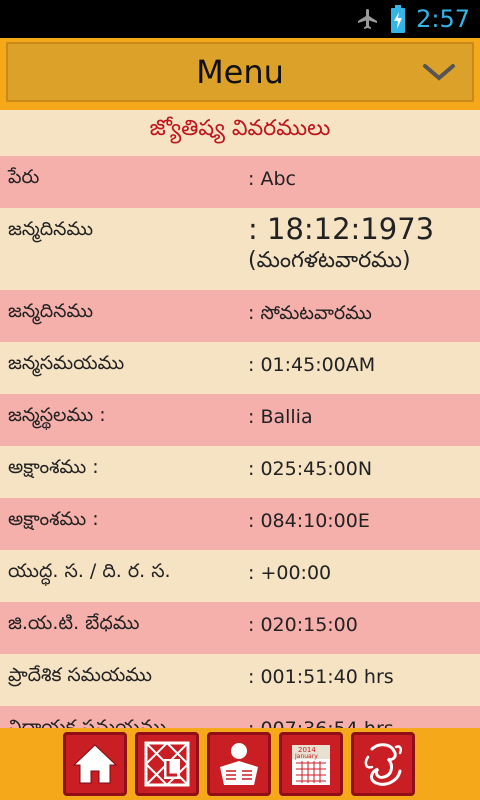 Image resolution: width=480 pixels, height=800 pixels. I want to click on news-reader-icon, so click(239, 764).